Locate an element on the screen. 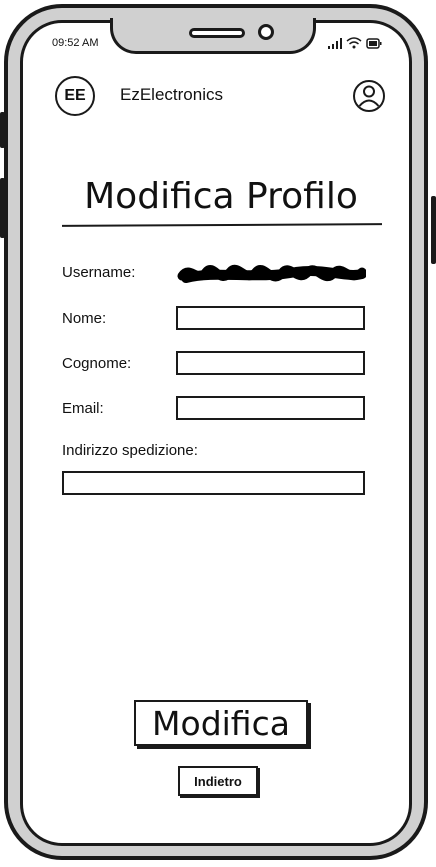 The width and height of the screenshot is (436, 867). user-circle-icon is located at coordinates (369, 96).